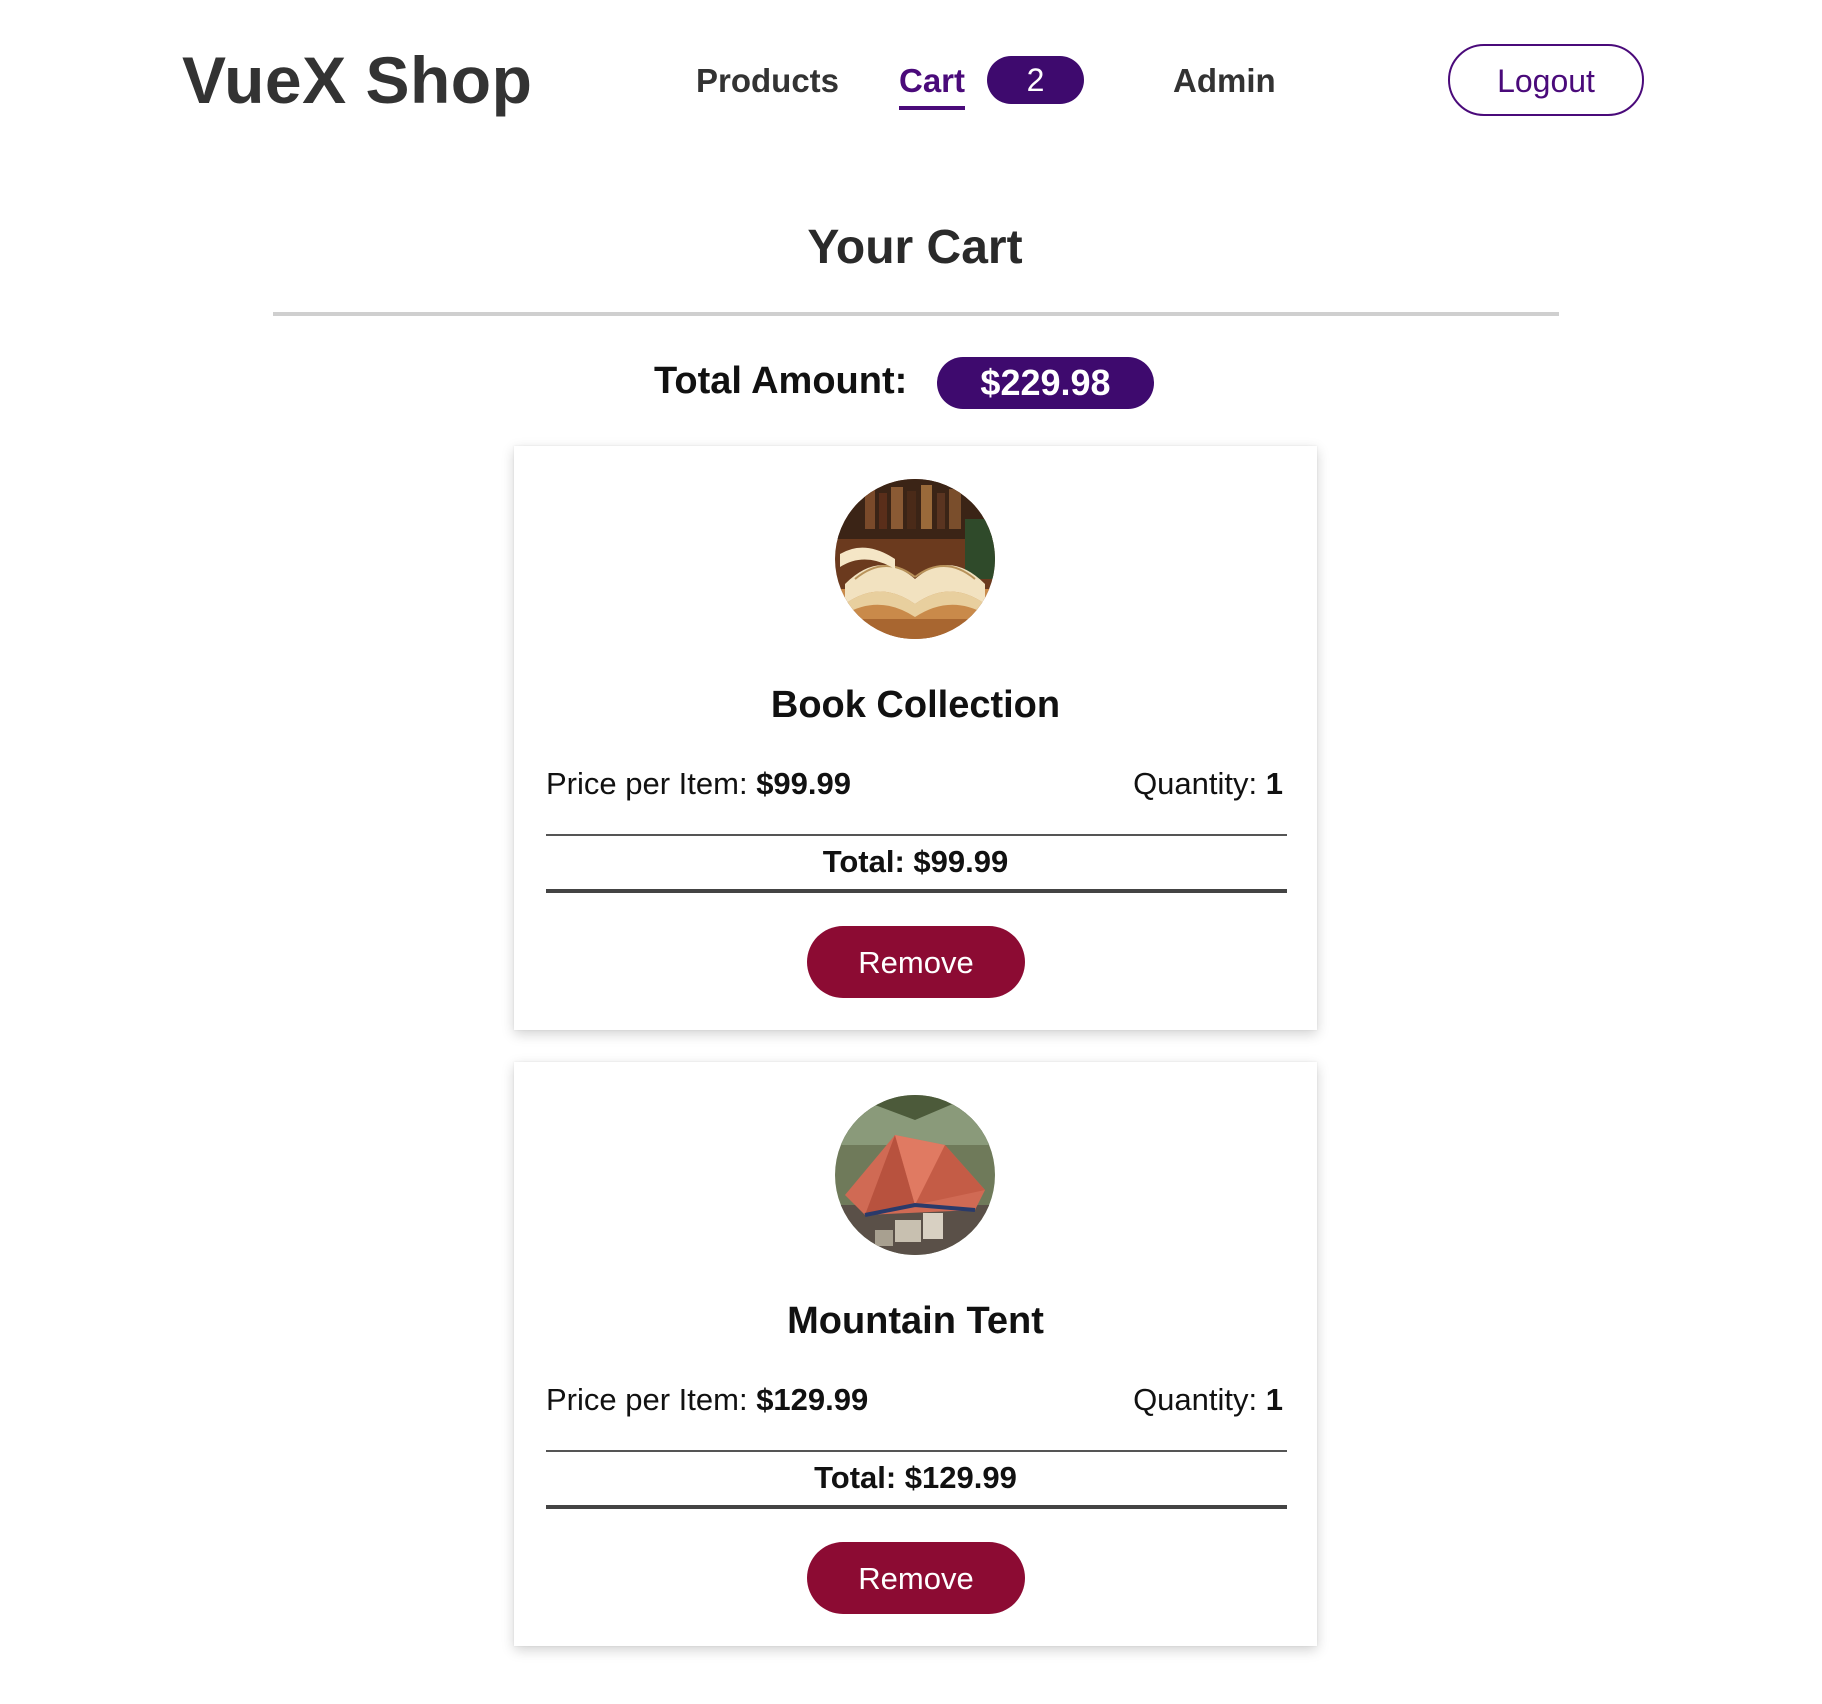  Describe the element at coordinates (1224, 81) in the screenshot. I see `nav-admin-link: Admin` at that location.